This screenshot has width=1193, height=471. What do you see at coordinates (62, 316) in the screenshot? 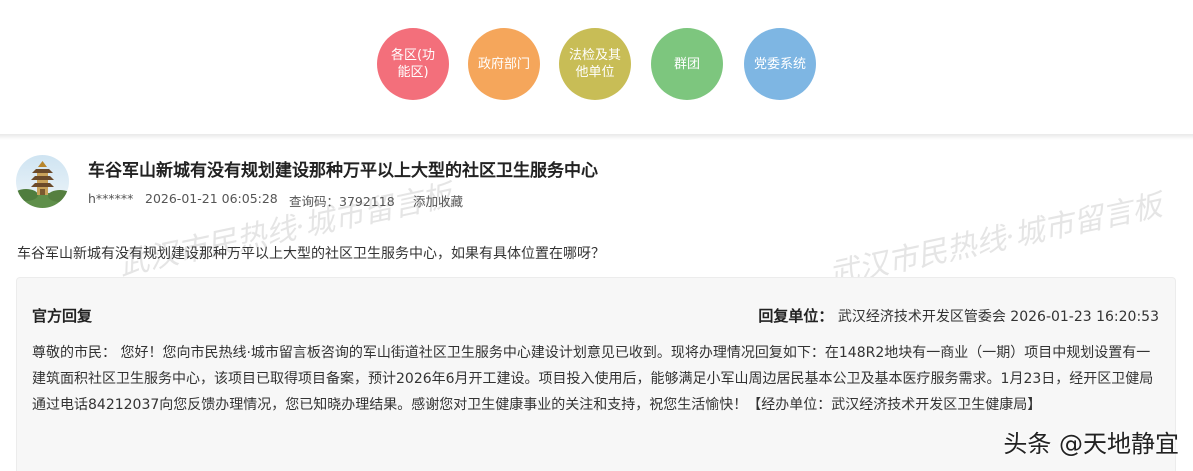
I see `reply-label: 官方回复` at bounding box center [62, 316].